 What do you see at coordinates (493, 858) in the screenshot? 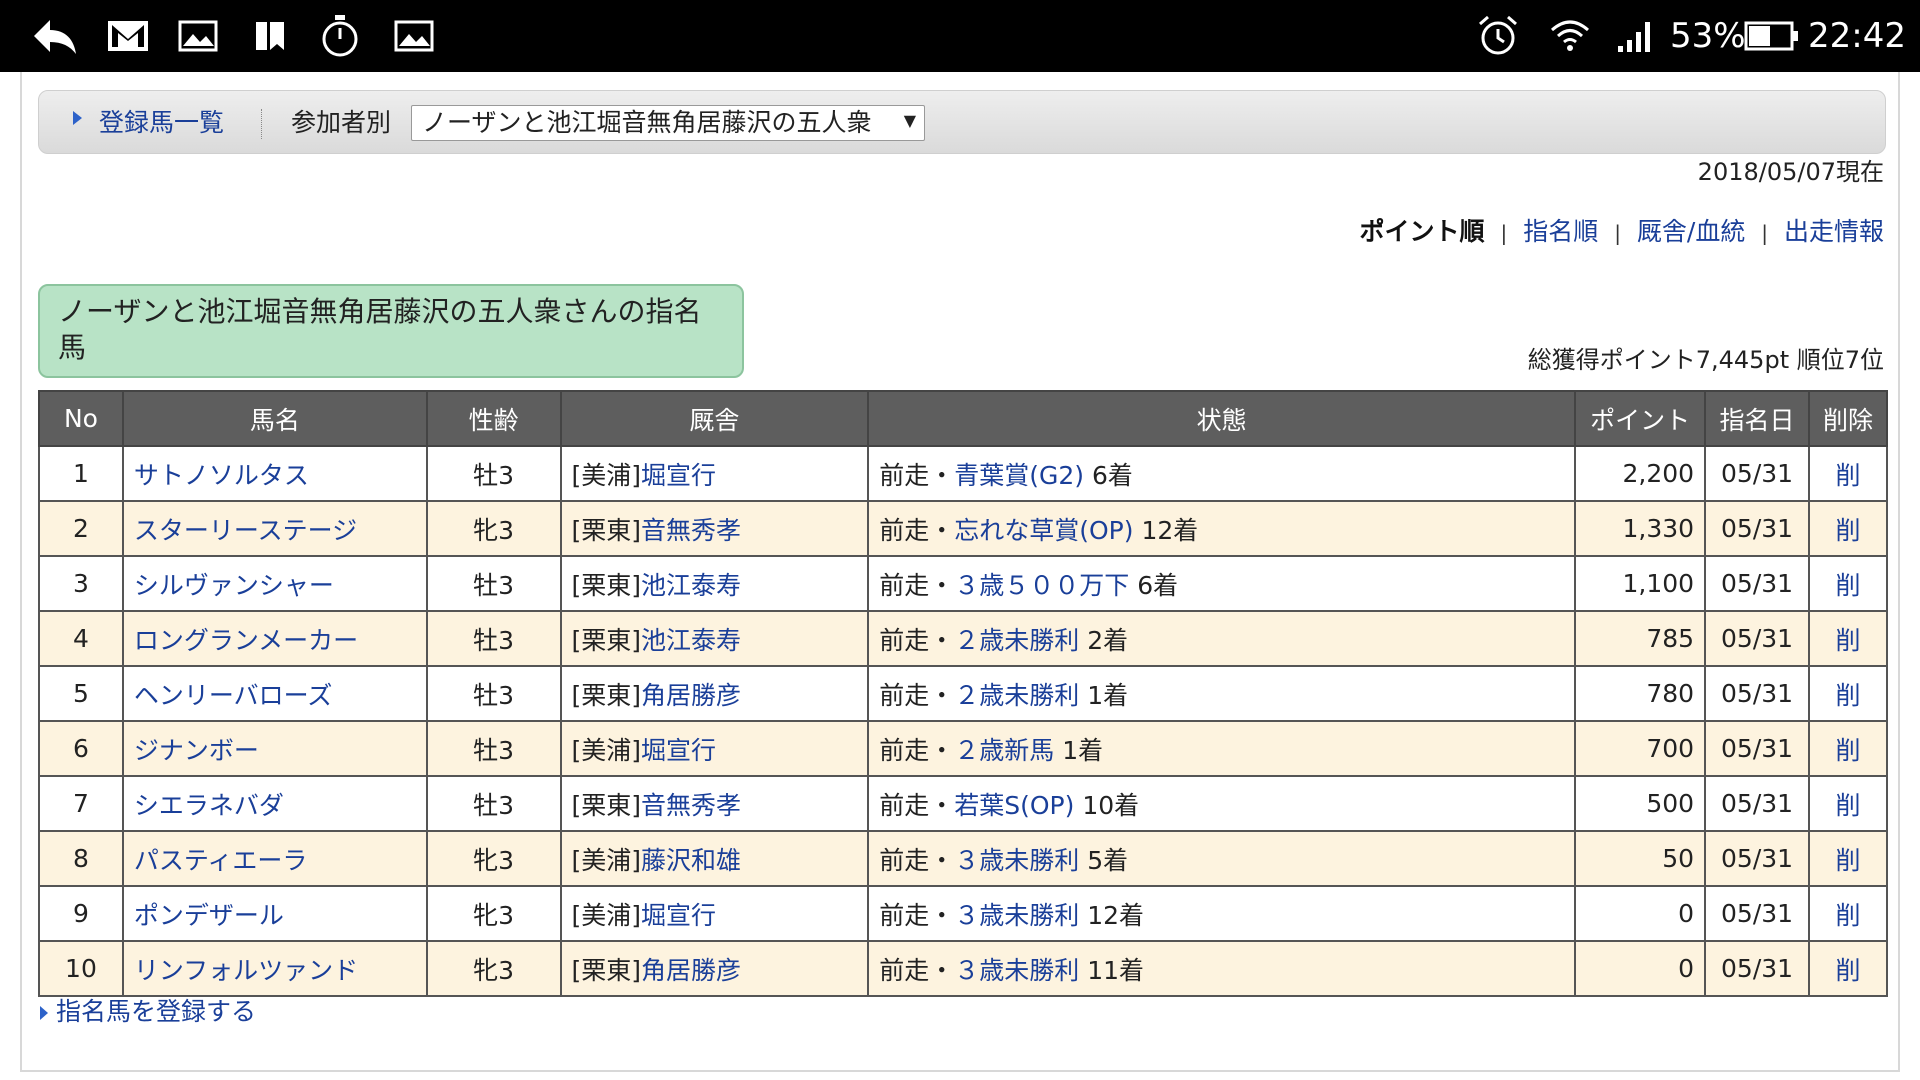
I see `sex-age: 牝3` at bounding box center [493, 858].